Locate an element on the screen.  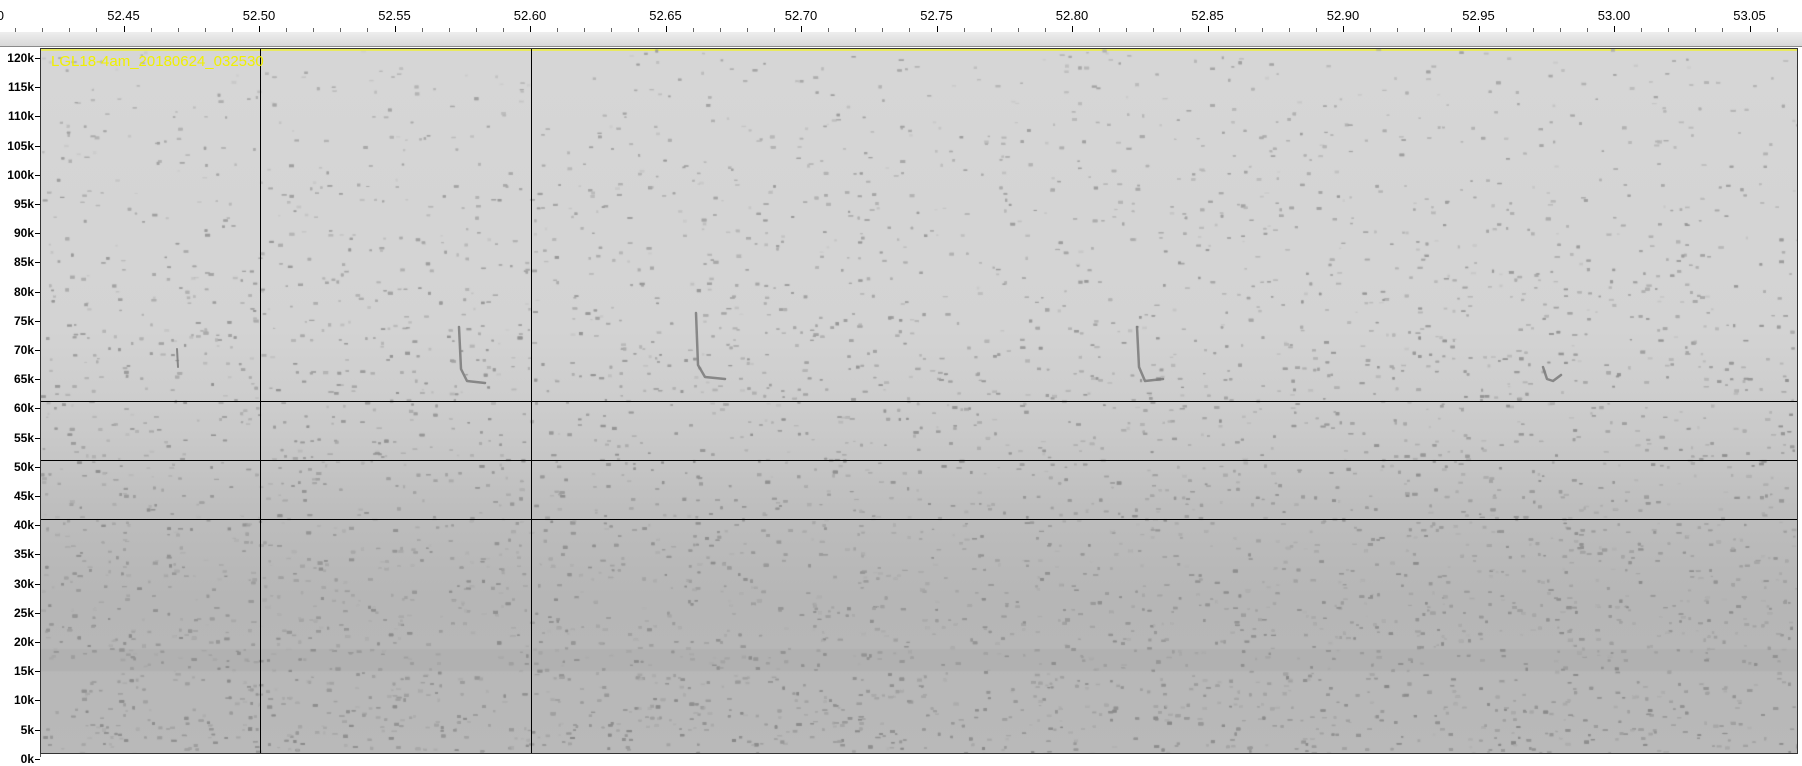
time-label: 52.55 is located at coordinates (394, 15).